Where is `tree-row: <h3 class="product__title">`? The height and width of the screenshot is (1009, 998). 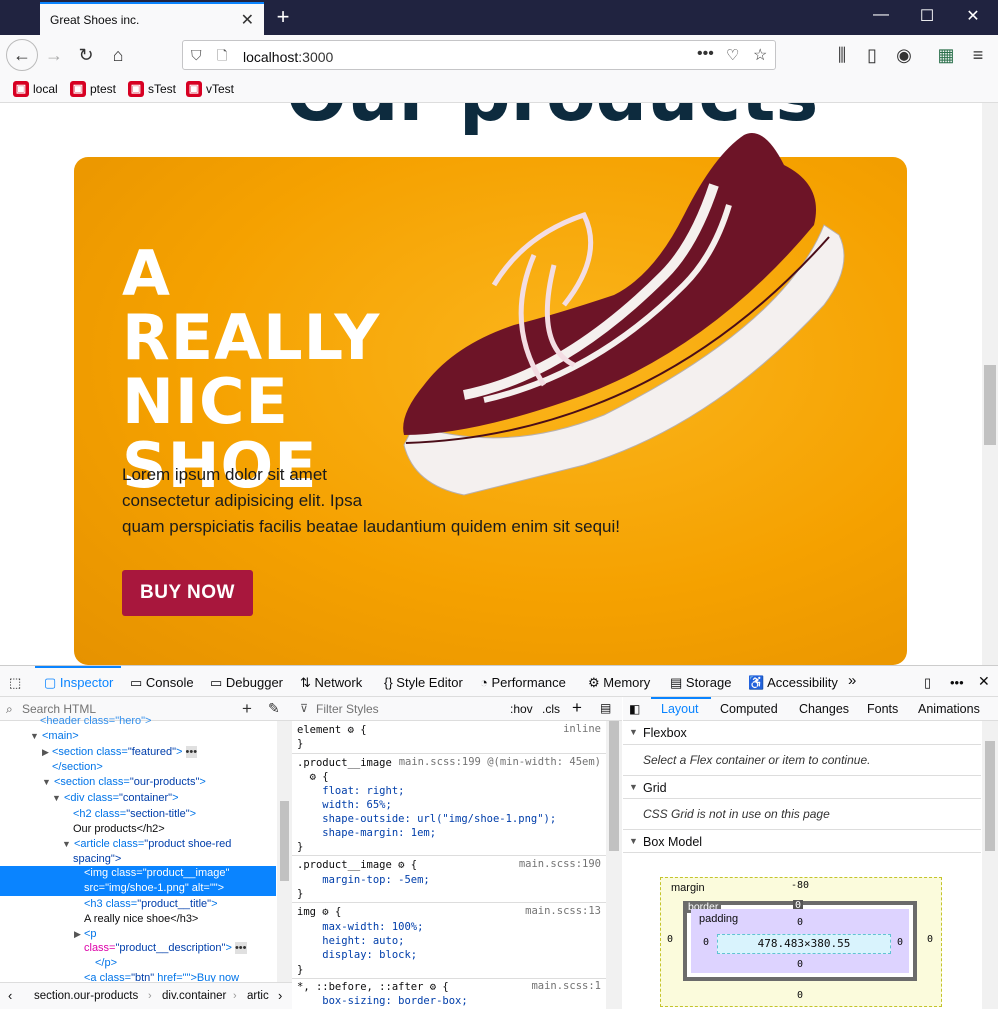 tree-row: <h3 class="product__title"> is located at coordinates (151, 904).